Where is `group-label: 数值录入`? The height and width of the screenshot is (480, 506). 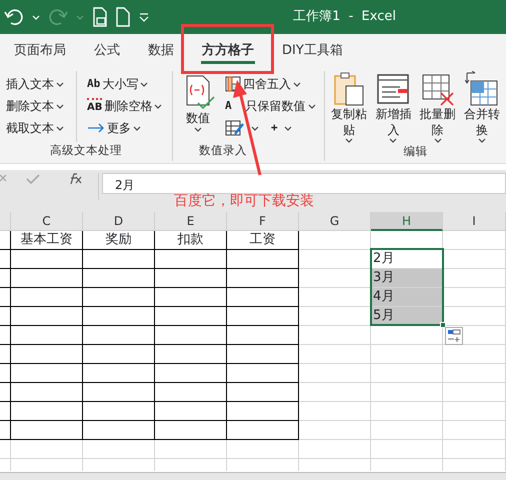
group-label: 数值录入 is located at coordinates (223, 150).